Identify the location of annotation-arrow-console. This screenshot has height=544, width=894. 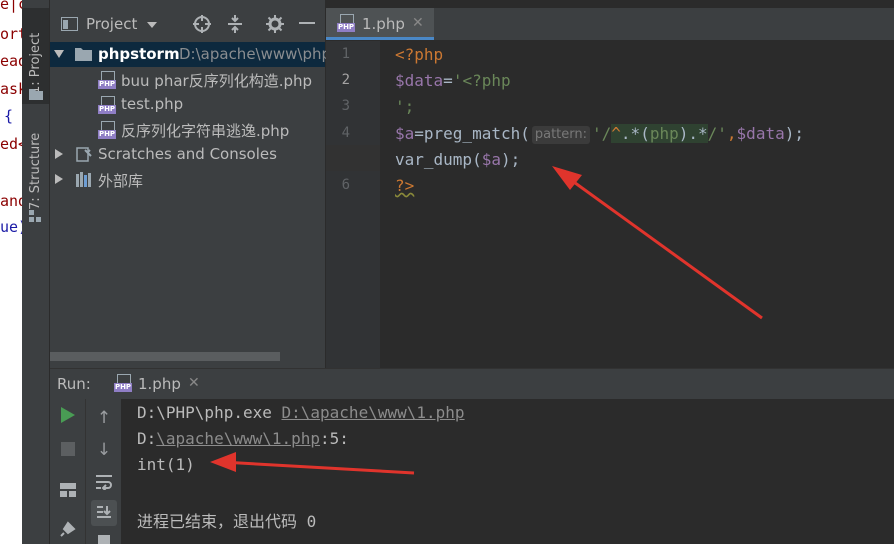
(312, 463).